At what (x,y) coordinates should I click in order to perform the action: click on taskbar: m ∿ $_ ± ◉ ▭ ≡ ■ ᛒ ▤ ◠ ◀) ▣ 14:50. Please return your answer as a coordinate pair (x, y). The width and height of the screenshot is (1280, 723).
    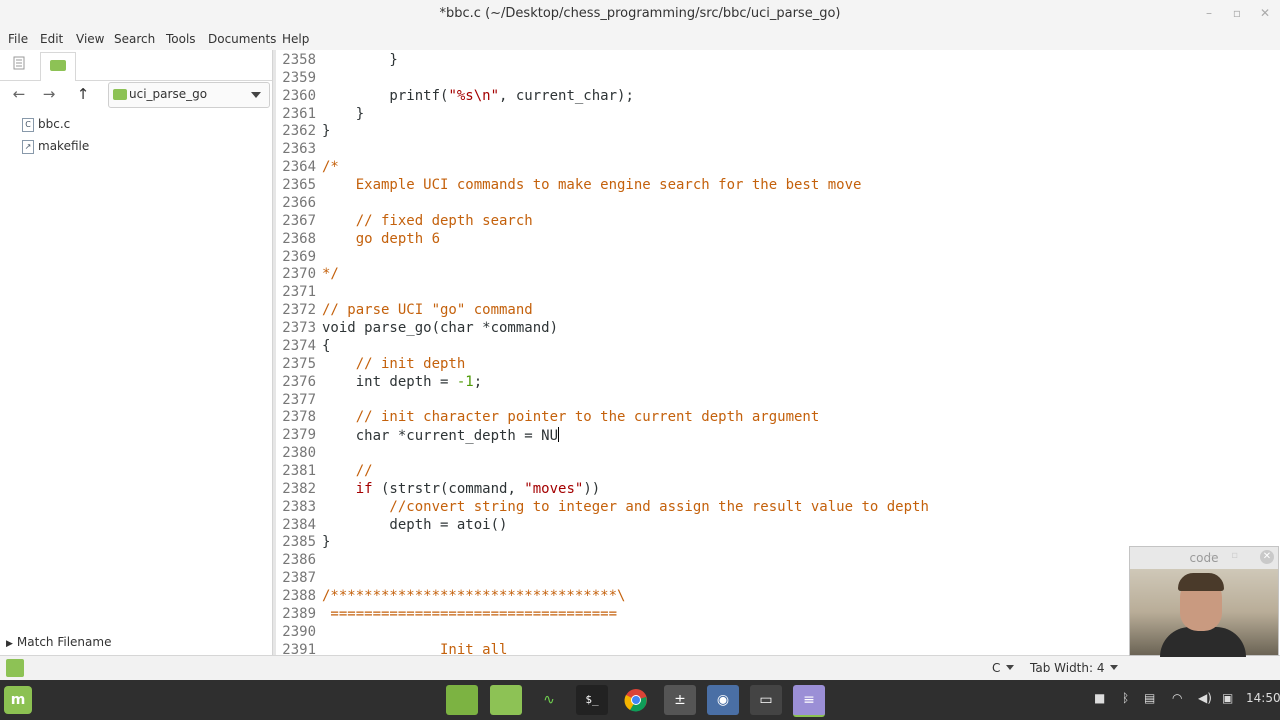
    Looking at the image, I should click on (640, 700).